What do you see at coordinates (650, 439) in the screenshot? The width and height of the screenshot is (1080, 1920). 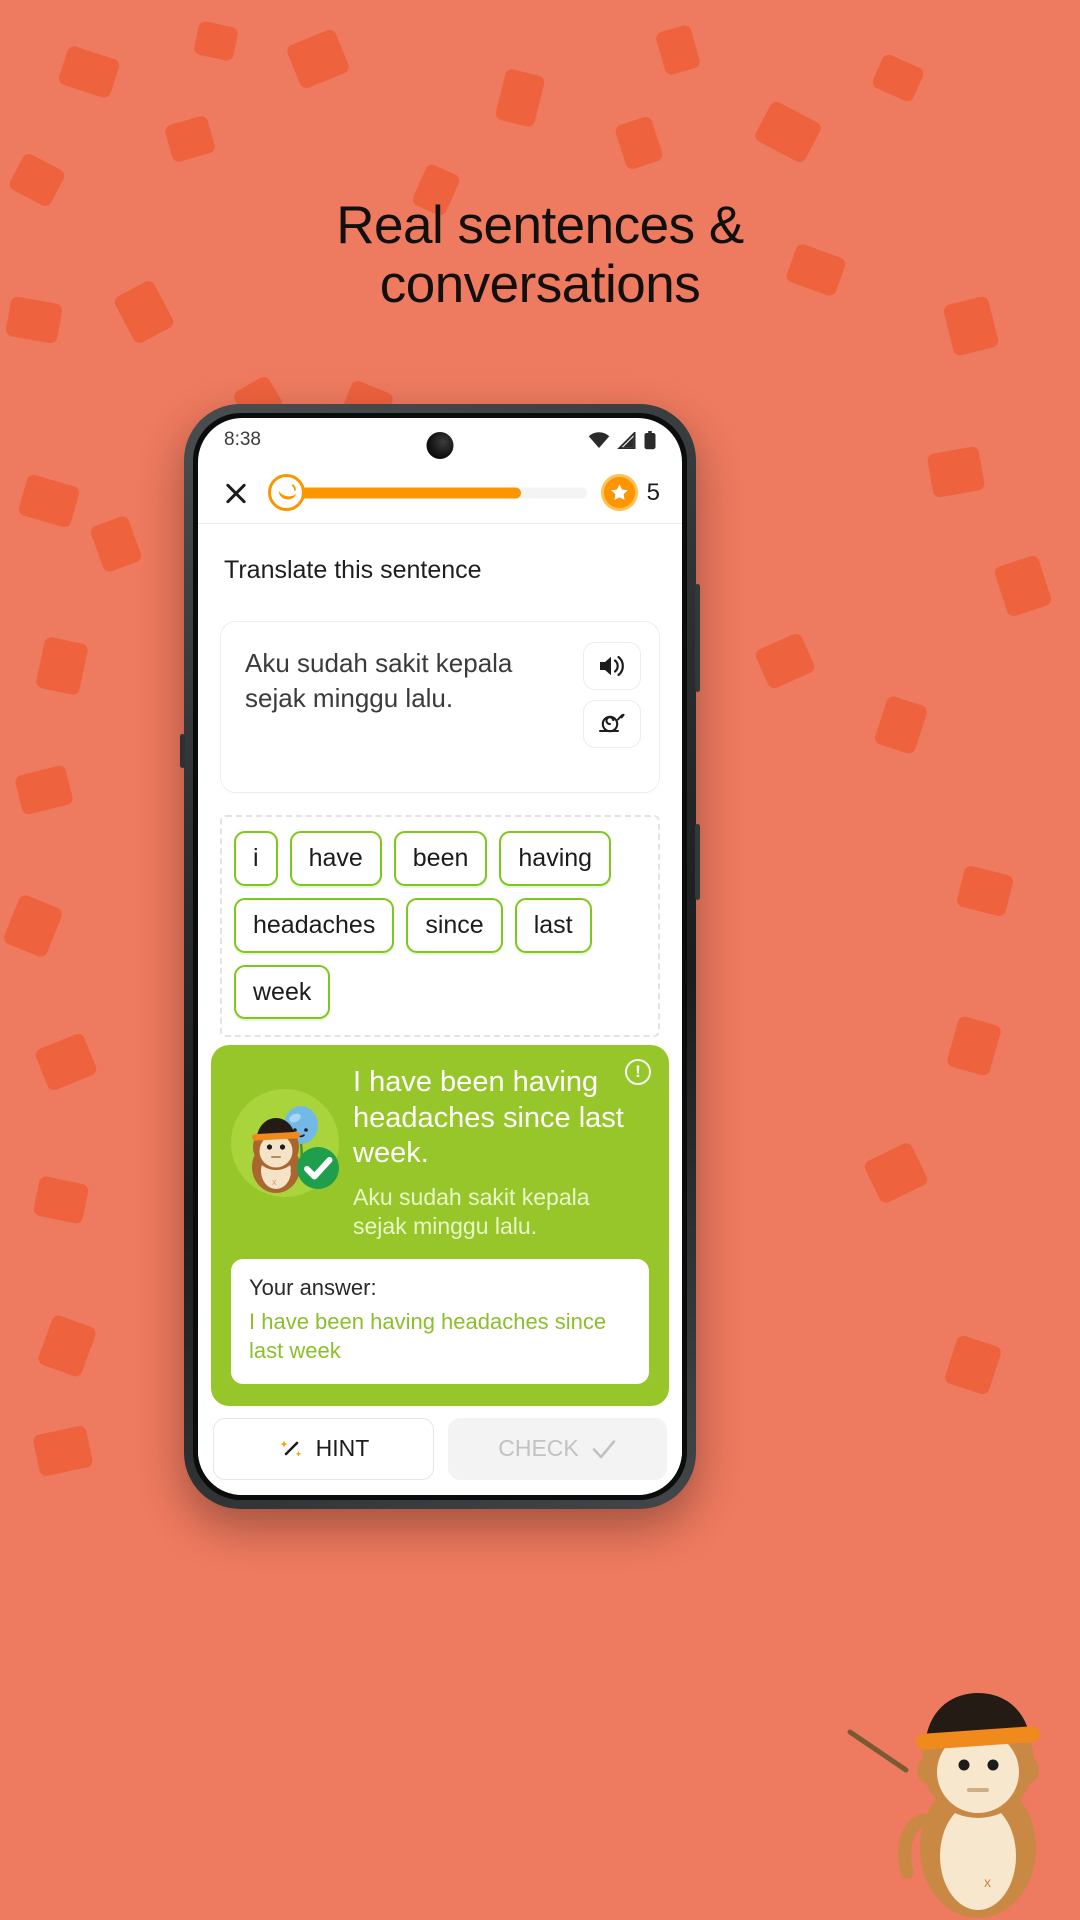 I see `battery-icon` at bounding box center [650, 439].